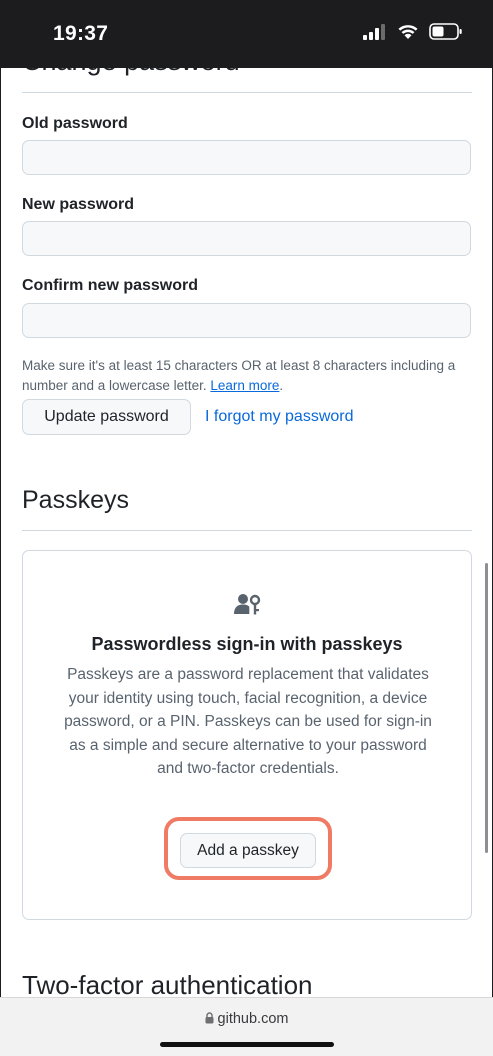  What do you see at coordinates (281, 385) in the screenshot?
I see `password-hint-end: .` at bounding box center [281, 385].